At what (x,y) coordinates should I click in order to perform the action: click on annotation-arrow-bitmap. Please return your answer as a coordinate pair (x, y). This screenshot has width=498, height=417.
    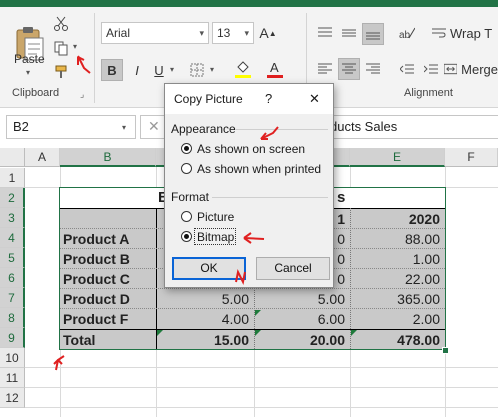
    Looking at the image, I should click on (254, 238).